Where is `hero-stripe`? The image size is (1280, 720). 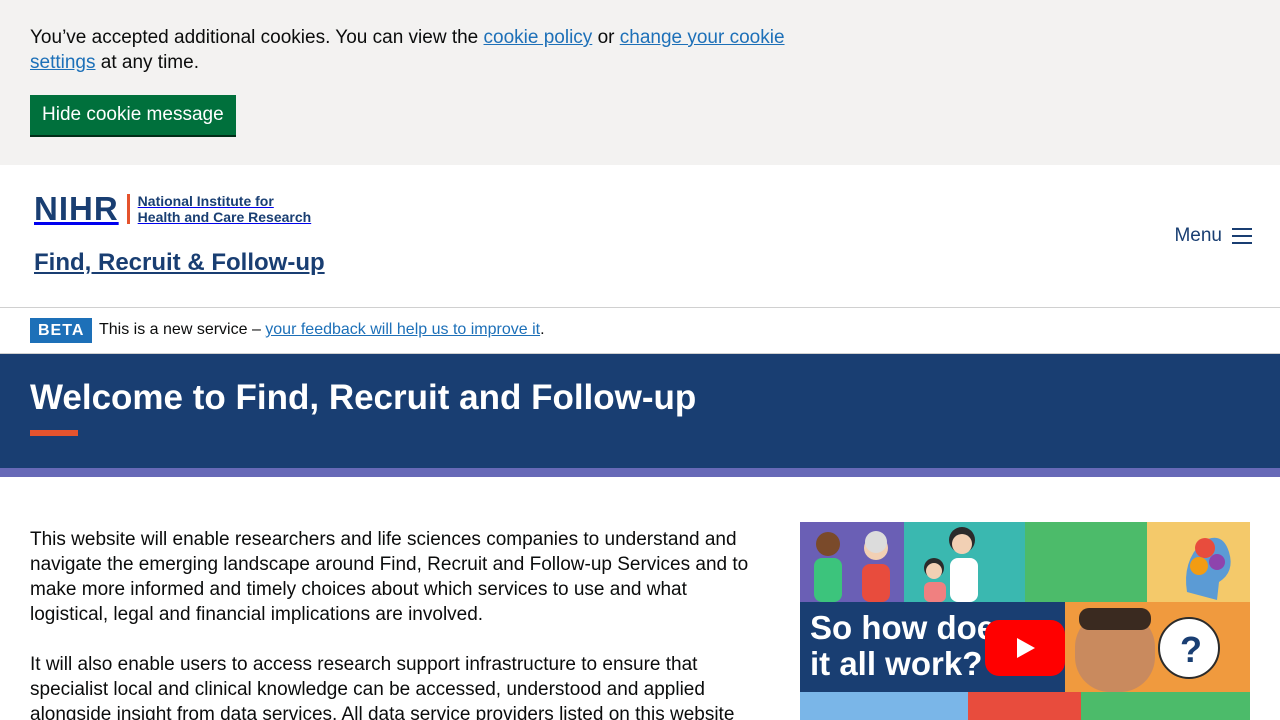
hero-stripe is located at coordinates (640, 472).